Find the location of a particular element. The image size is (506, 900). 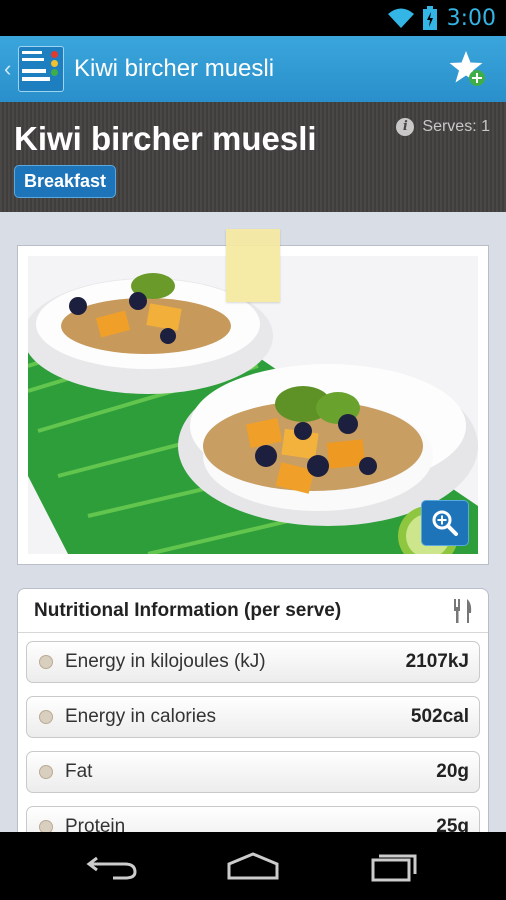

back-chevron-icon: ‹ is located at coordinates (10, 69).